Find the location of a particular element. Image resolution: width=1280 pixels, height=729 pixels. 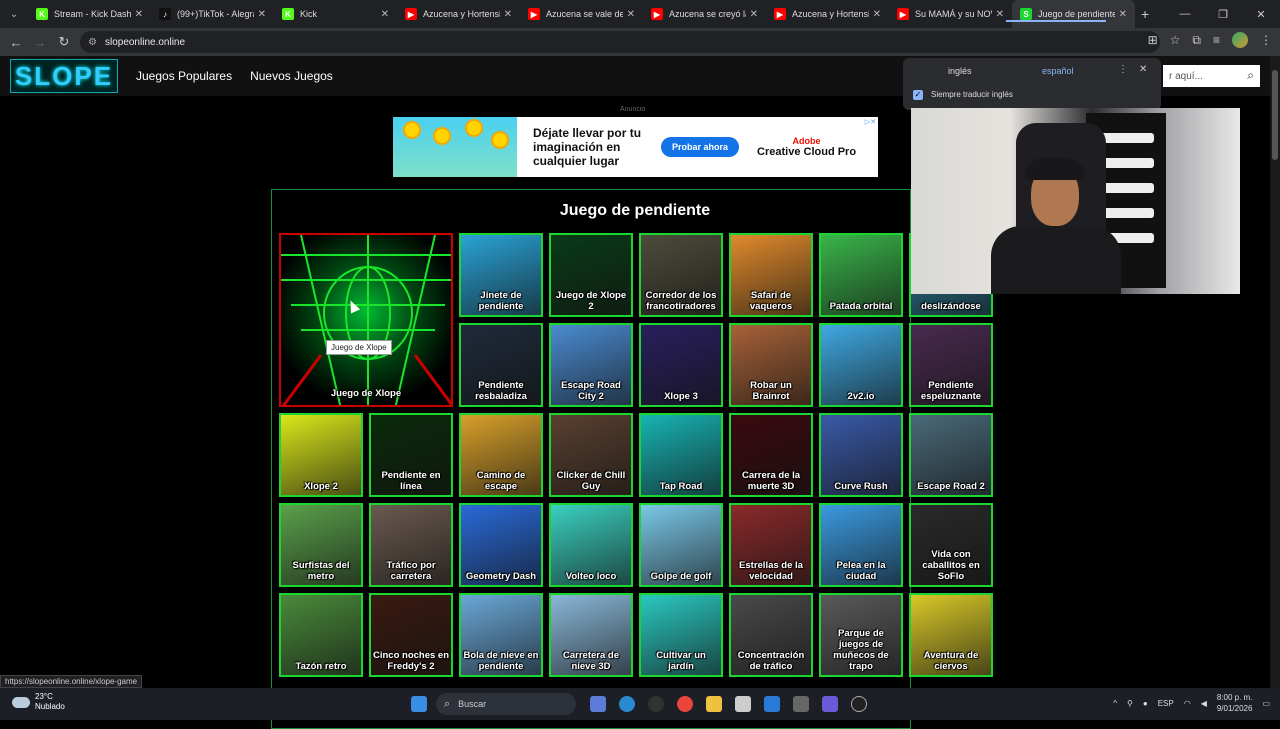

featured-game-tile: Juego de Xlope is located at coordinates (366, 320).